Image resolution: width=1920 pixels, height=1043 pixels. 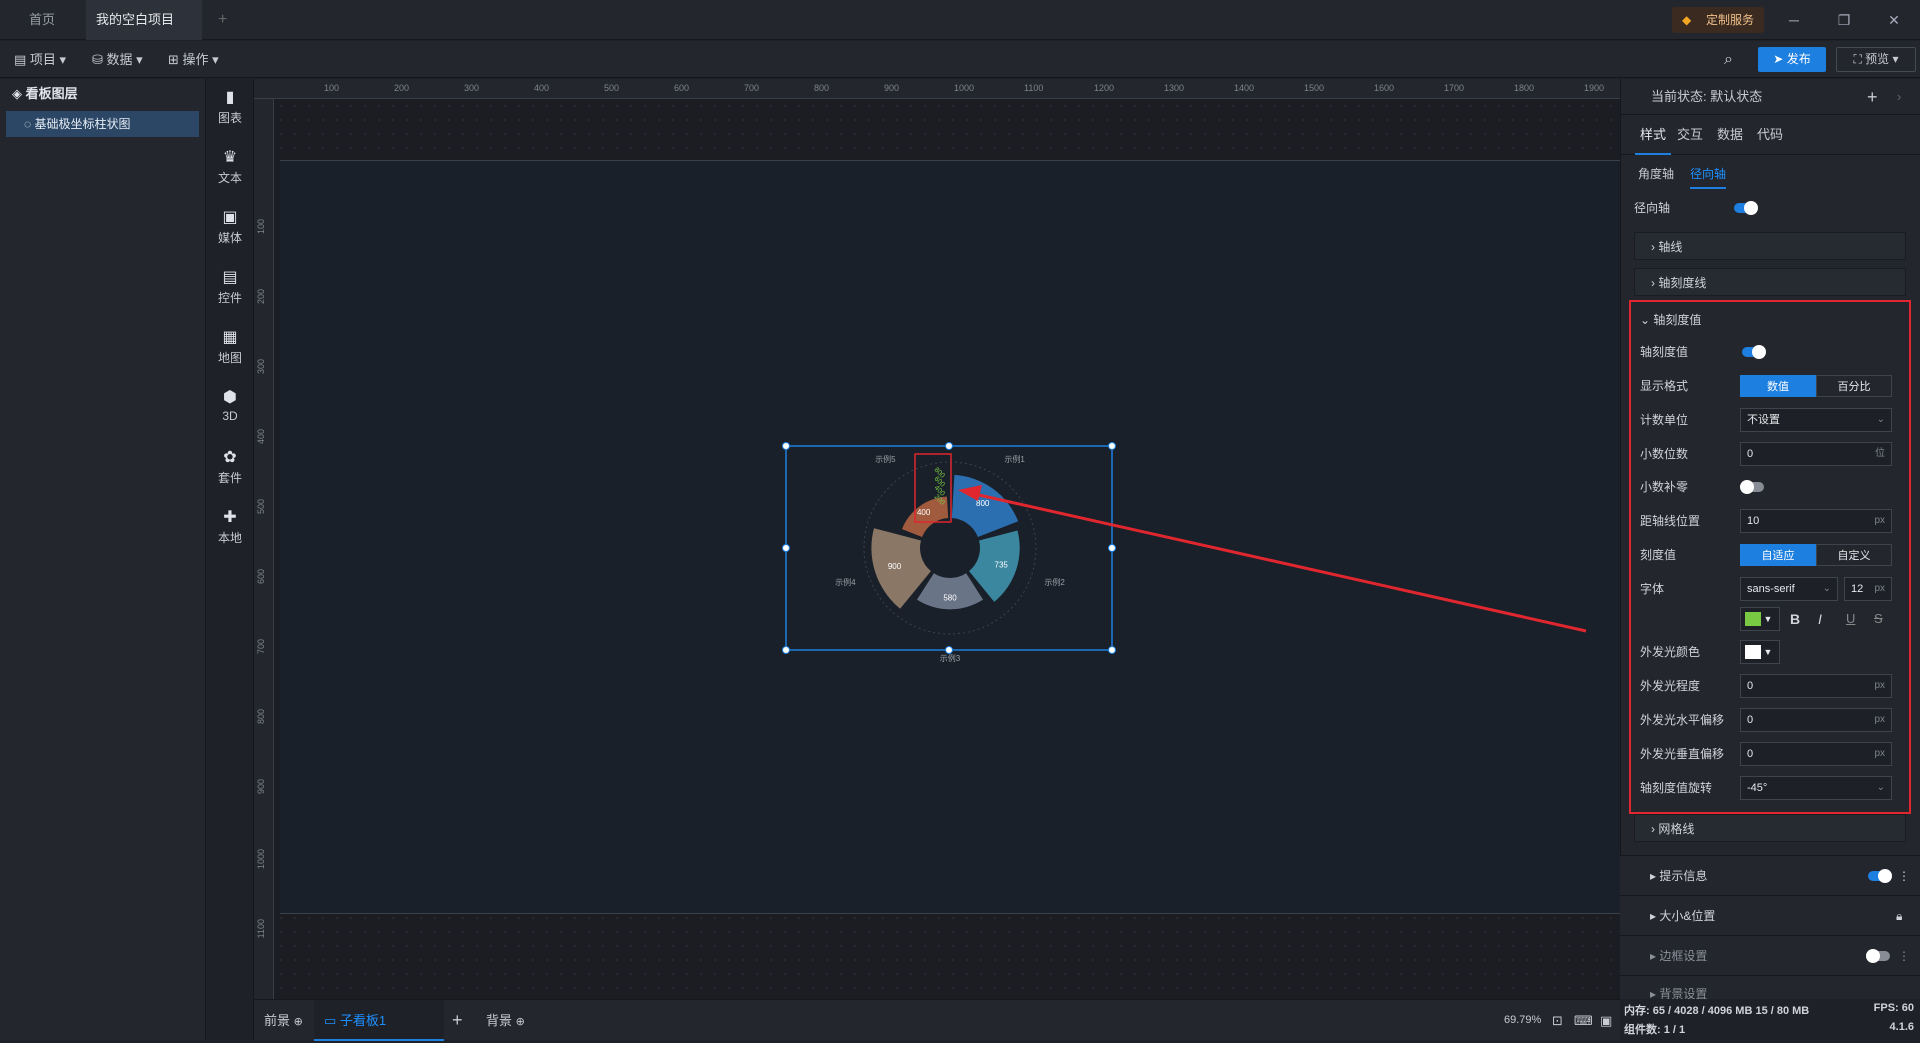 What do you see at coordinates (1816, 754) in the screenshot?
I see `glow-v-input: 0 px` at bounding box center [1816, 754].